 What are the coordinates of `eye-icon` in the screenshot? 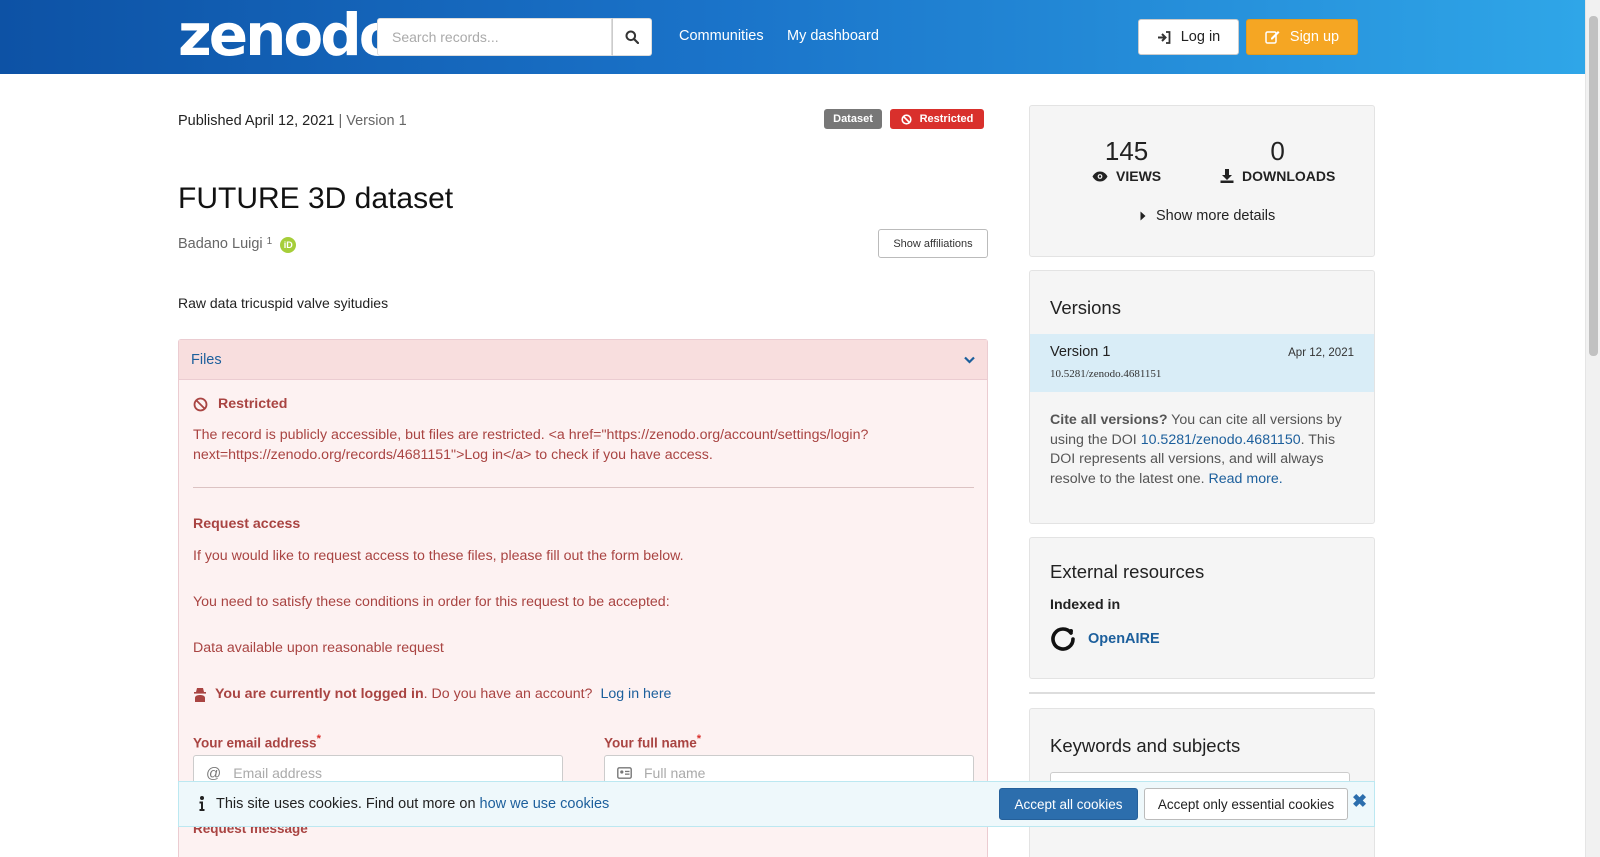 It's located at (1100, 176).